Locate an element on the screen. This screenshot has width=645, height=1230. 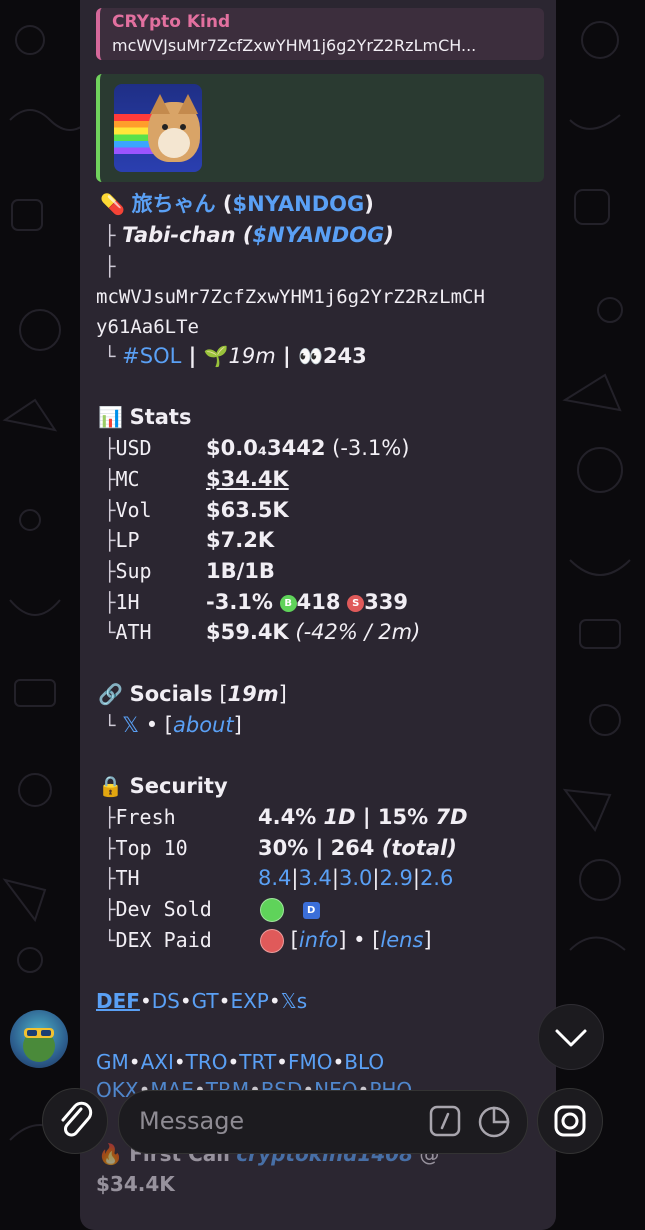
stat-value-vol: $63.5K is located at coordinates (247, 510).